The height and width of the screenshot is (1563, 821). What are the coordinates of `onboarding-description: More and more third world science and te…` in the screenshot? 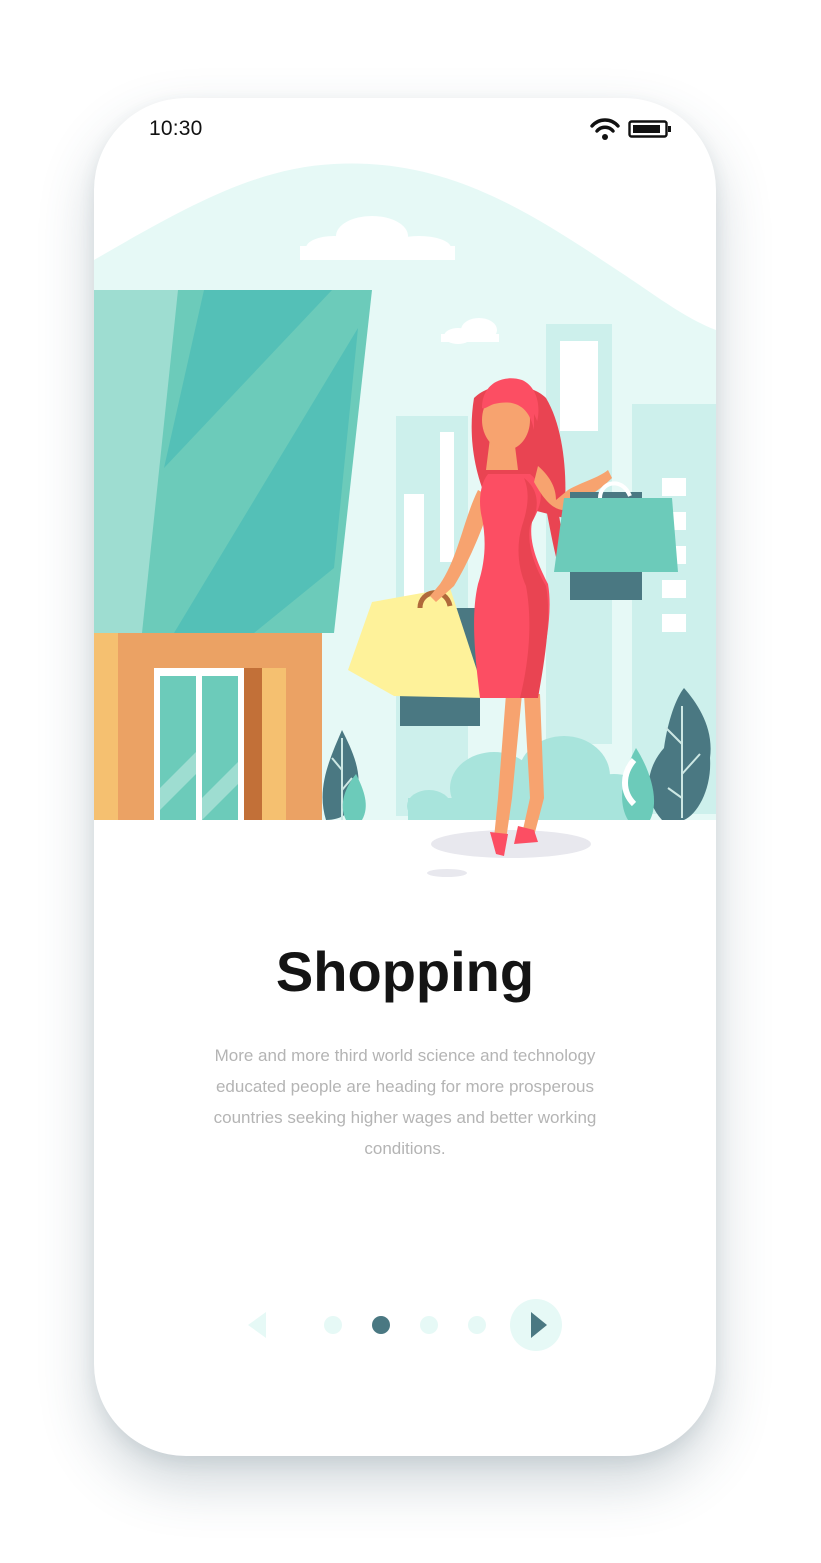 It's located at (405, 1102).